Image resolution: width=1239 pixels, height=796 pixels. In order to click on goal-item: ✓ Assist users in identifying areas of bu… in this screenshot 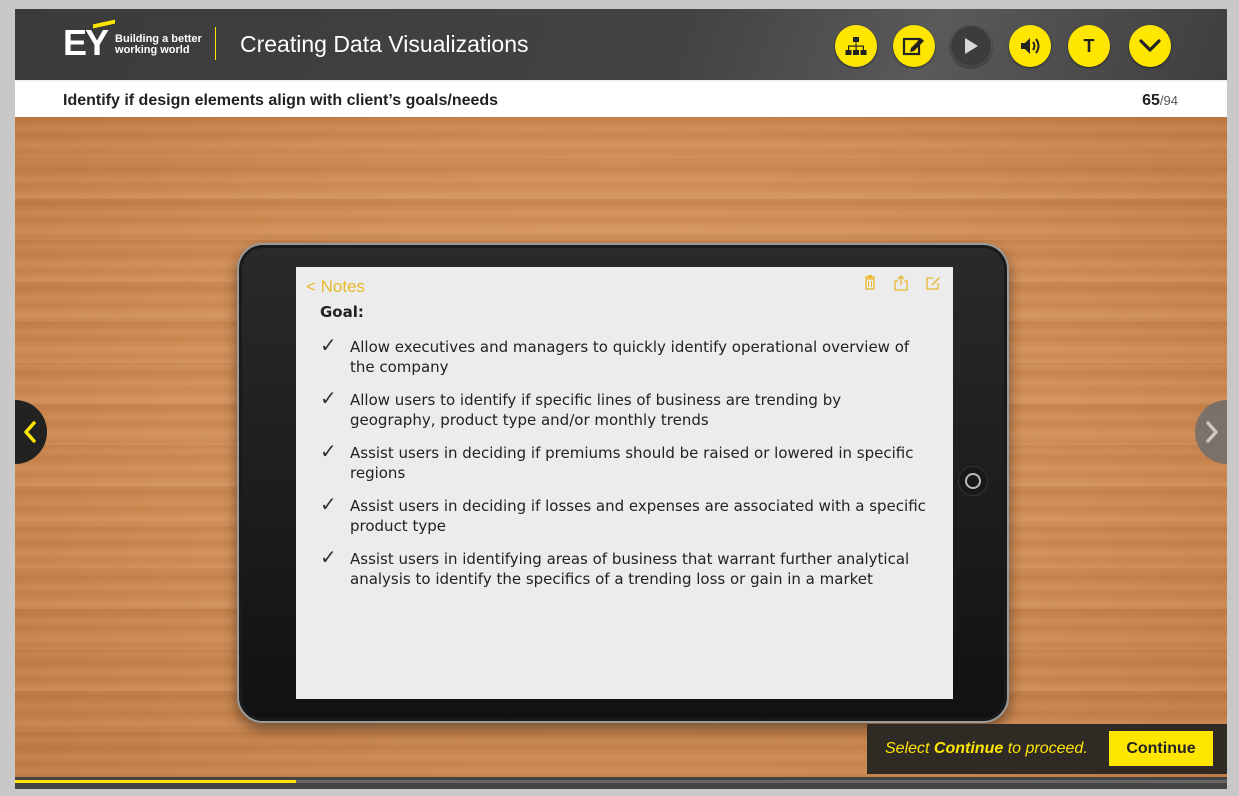, I will do `click(625, 567)`.